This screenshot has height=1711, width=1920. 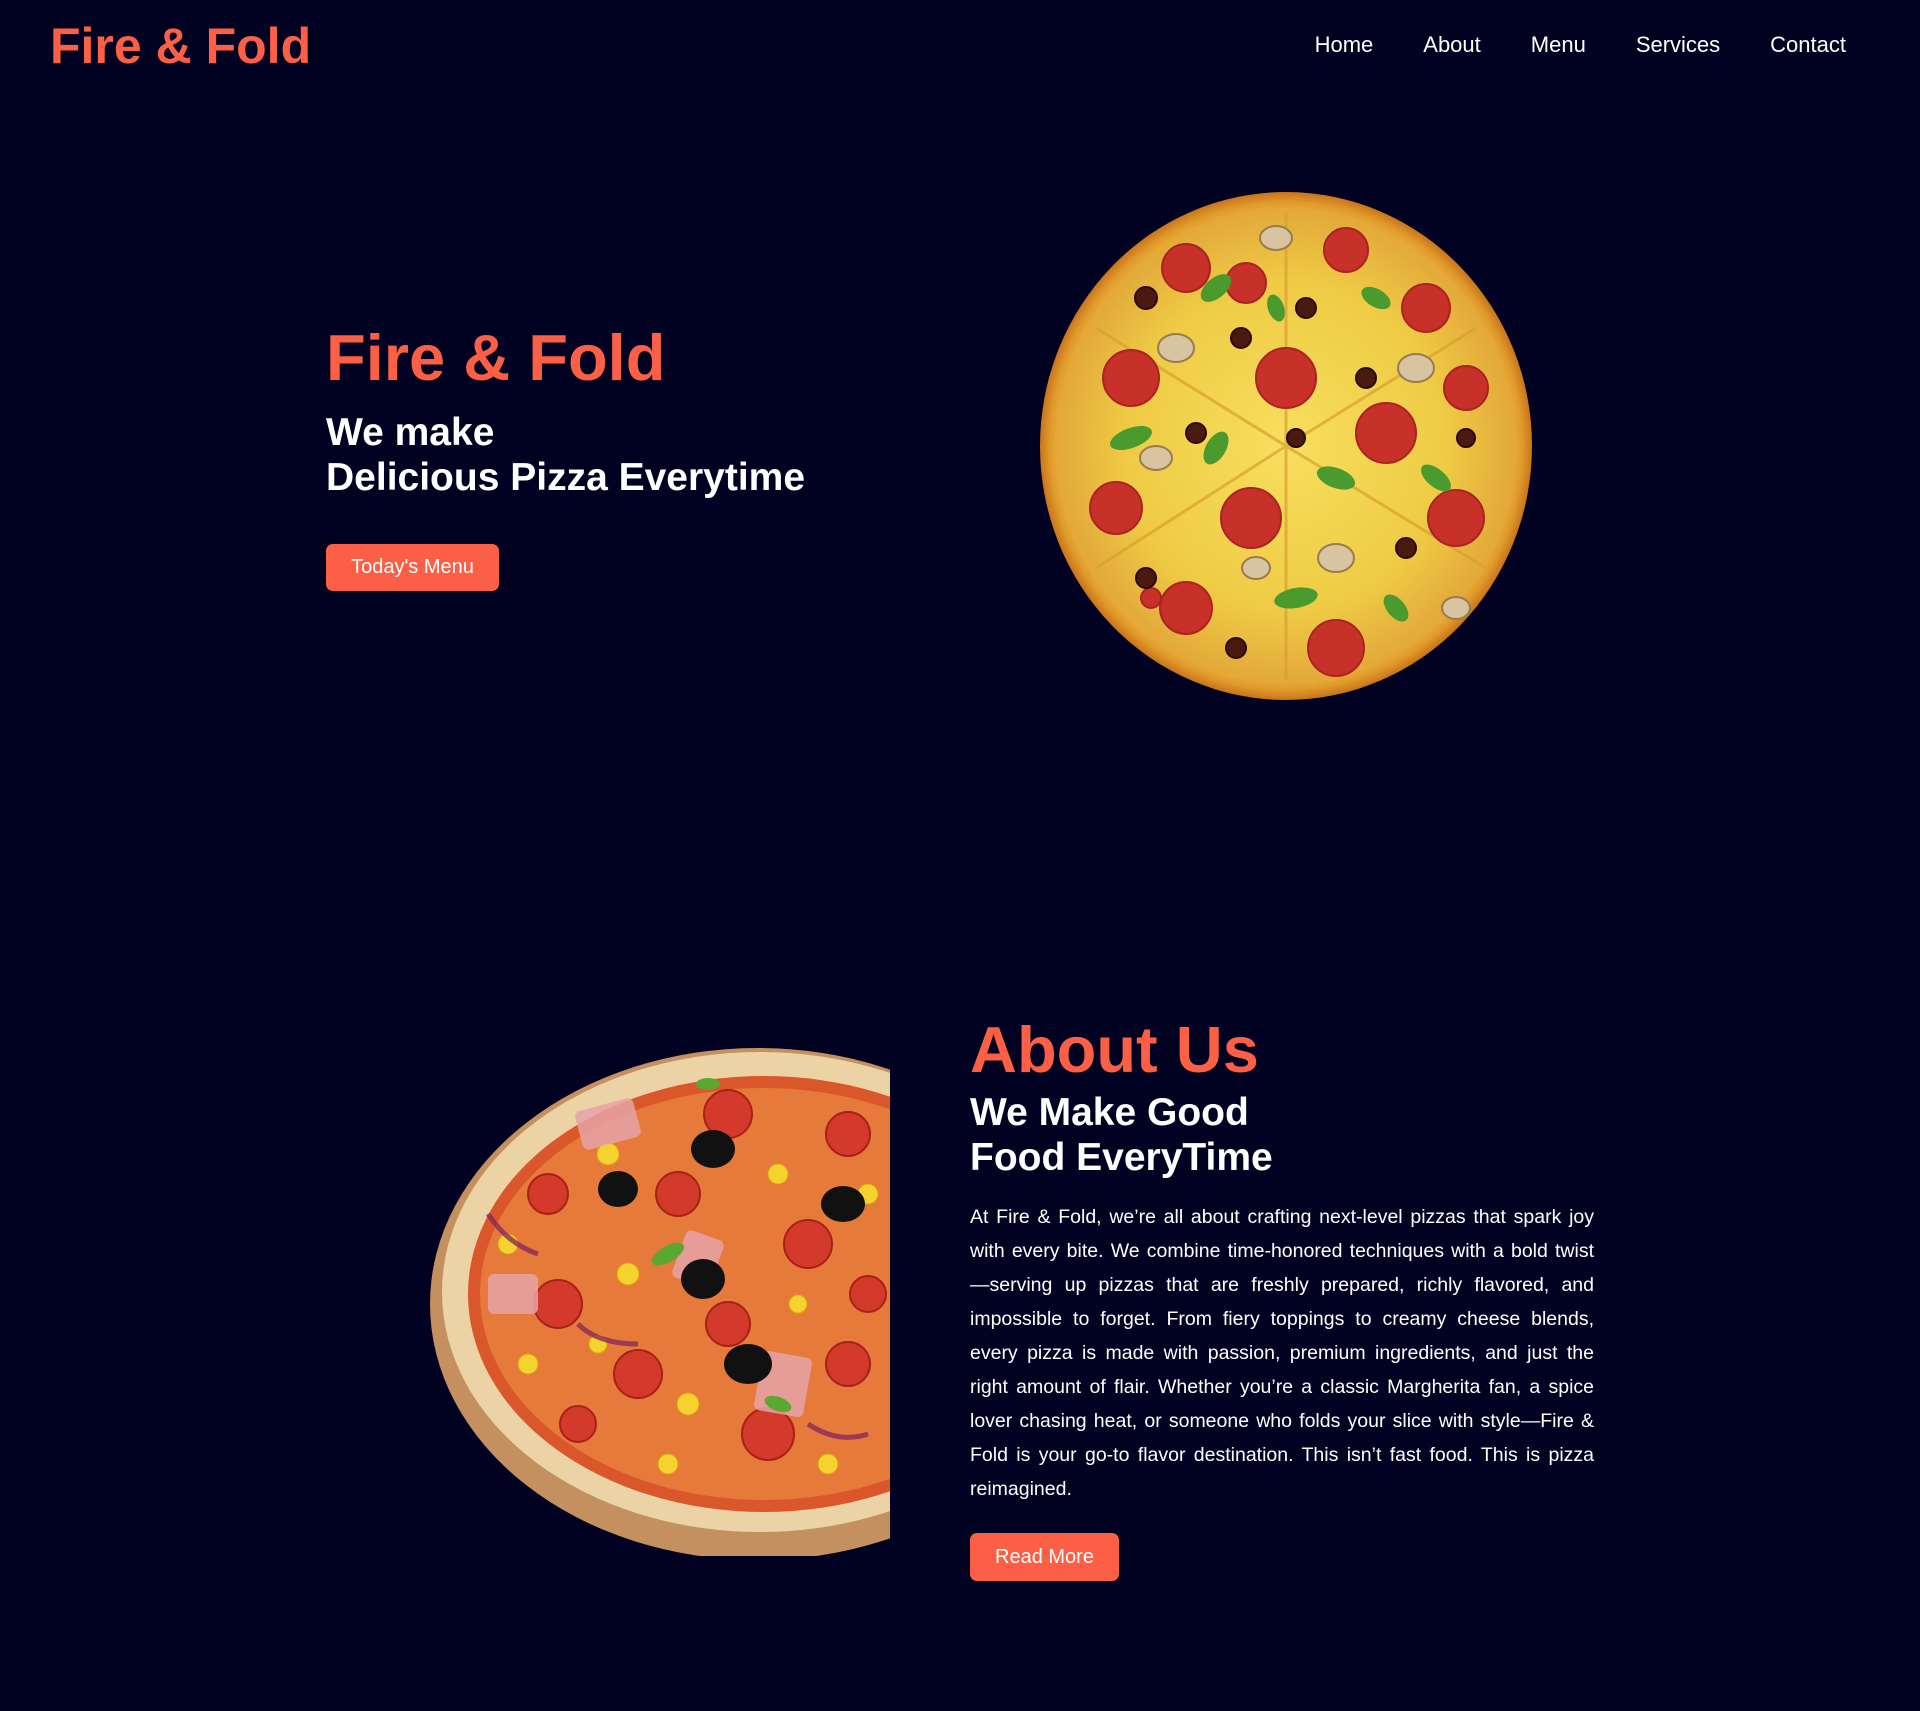 What do you see at coordinates (1282, 1135) in the screenshot?
I see `about-subtitle: We Make Good Food EveryTime` at bounding box center [1282, 1135].